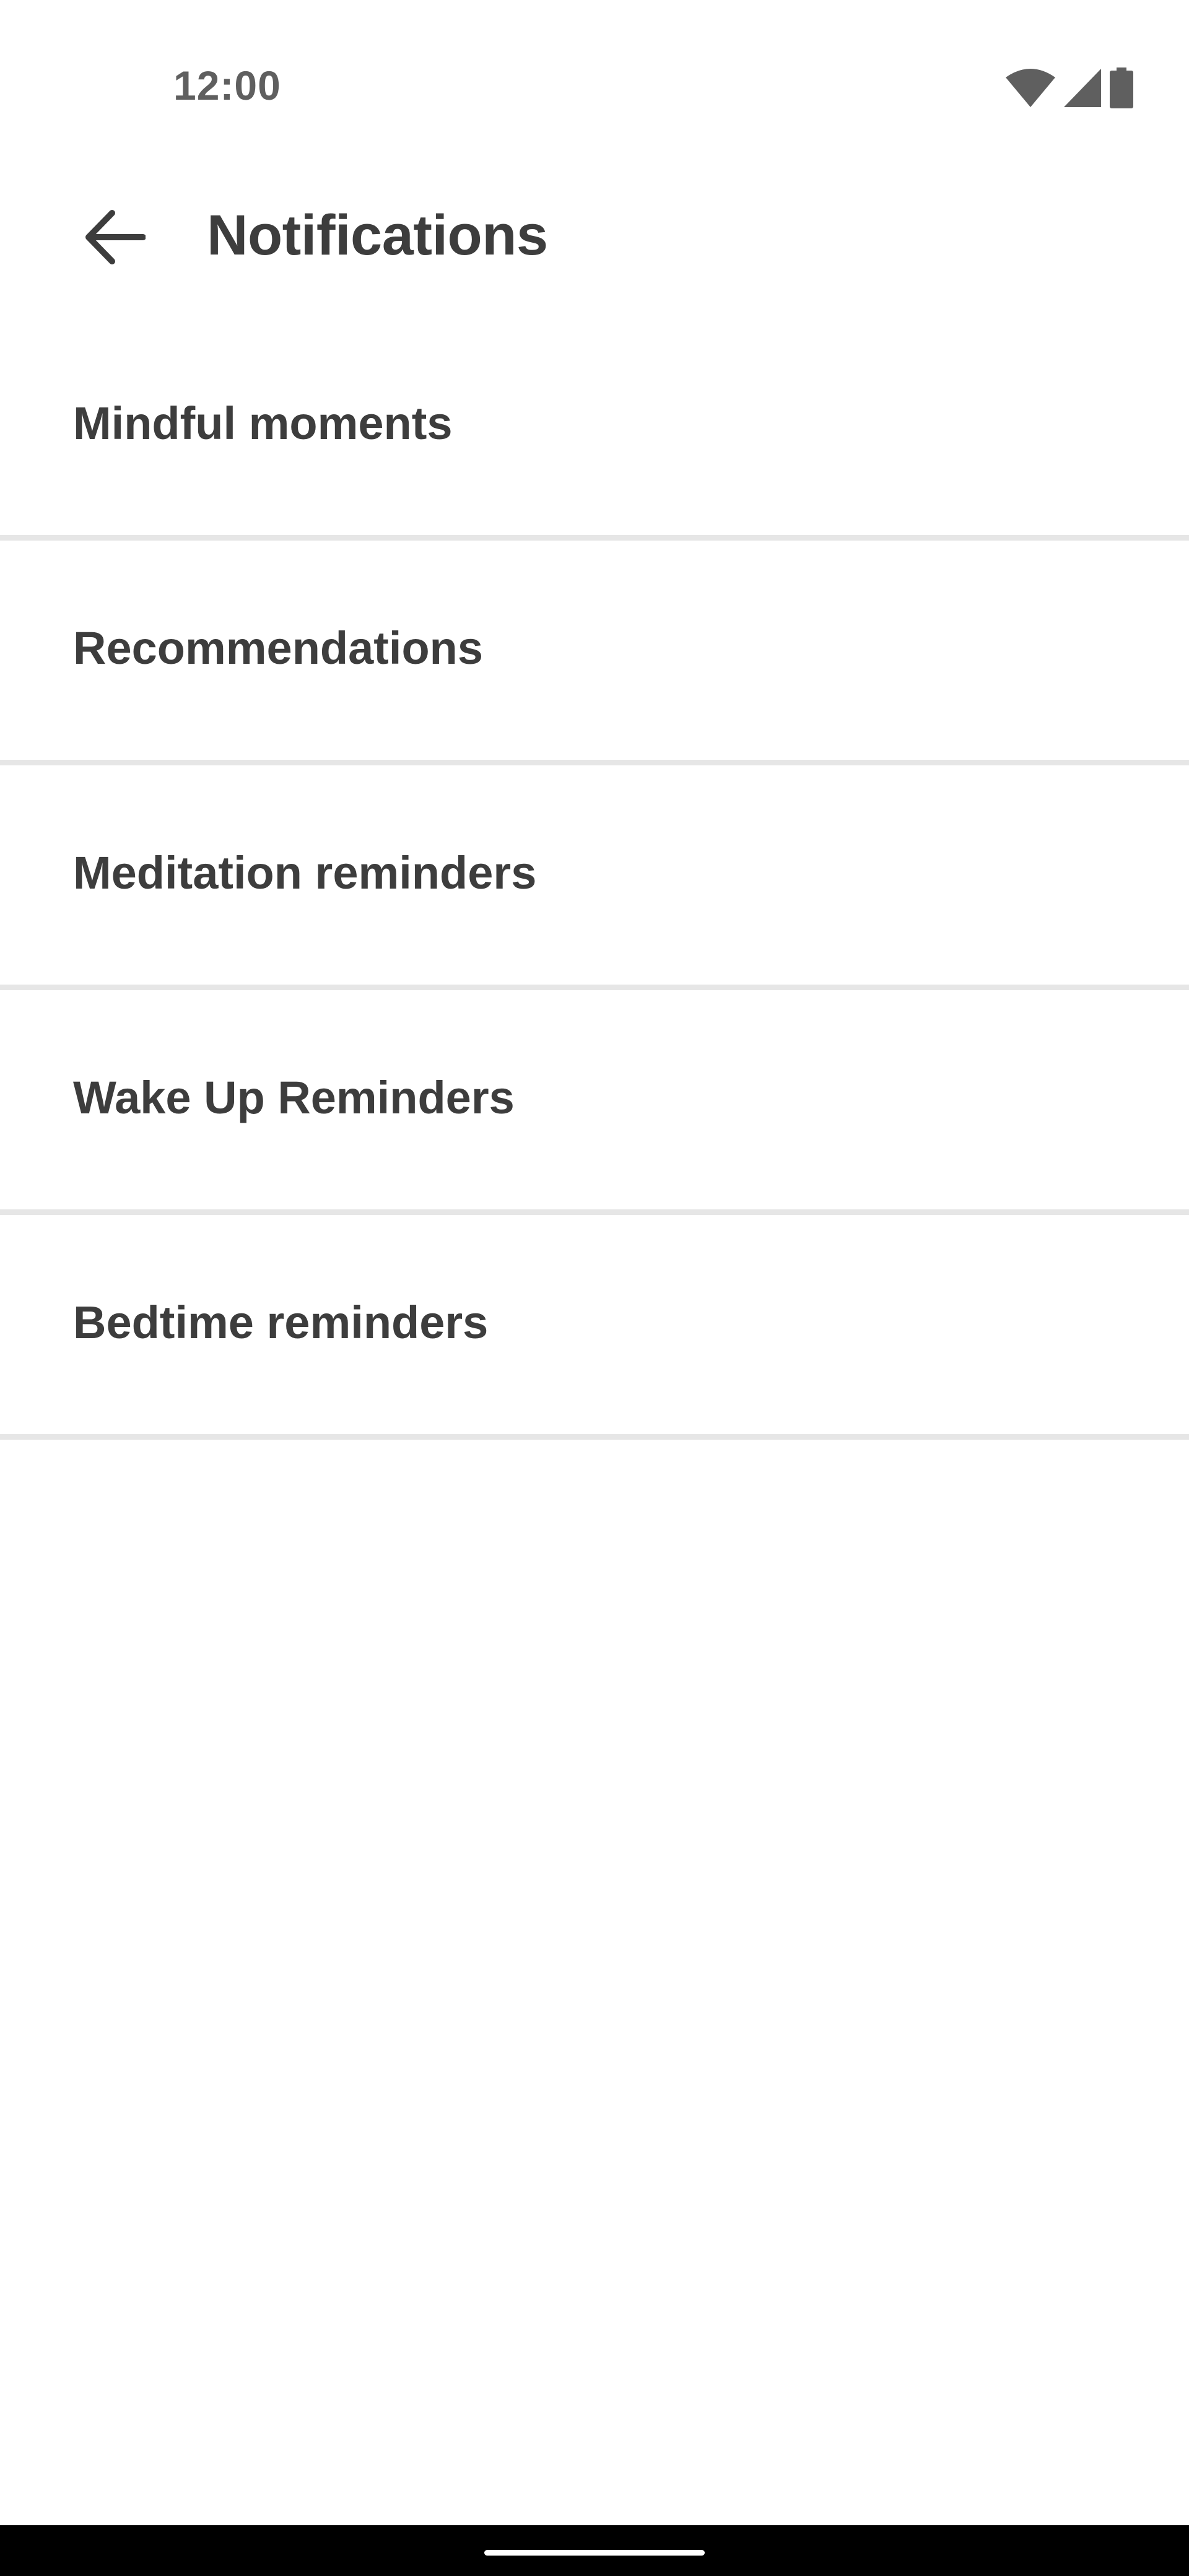  What do you see at coordinates (278, 648) in the screenshot?
I see `settings-item-label: Recommendations` at bounding box center [278, 648].